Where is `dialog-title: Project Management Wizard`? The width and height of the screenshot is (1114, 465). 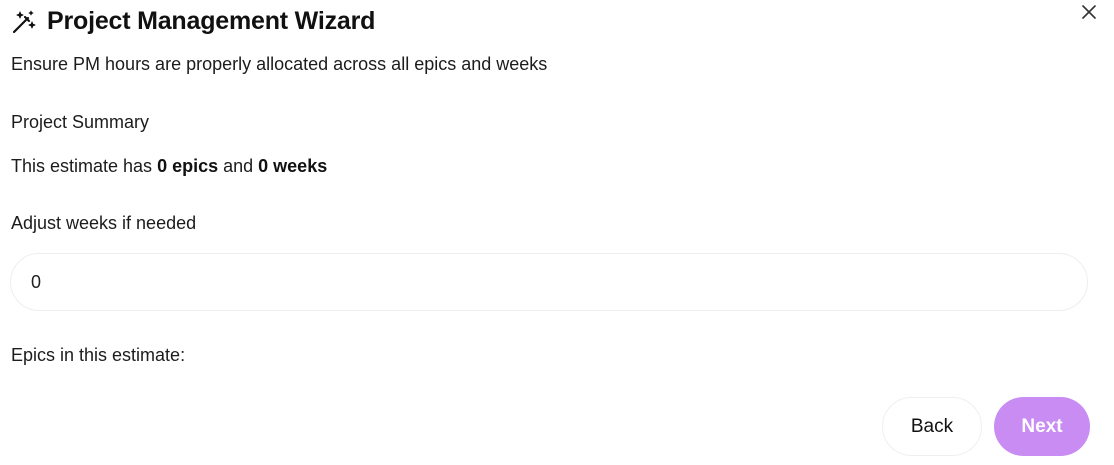 dialog-title: Project Management Wizard is located at coordinates (211, 21).